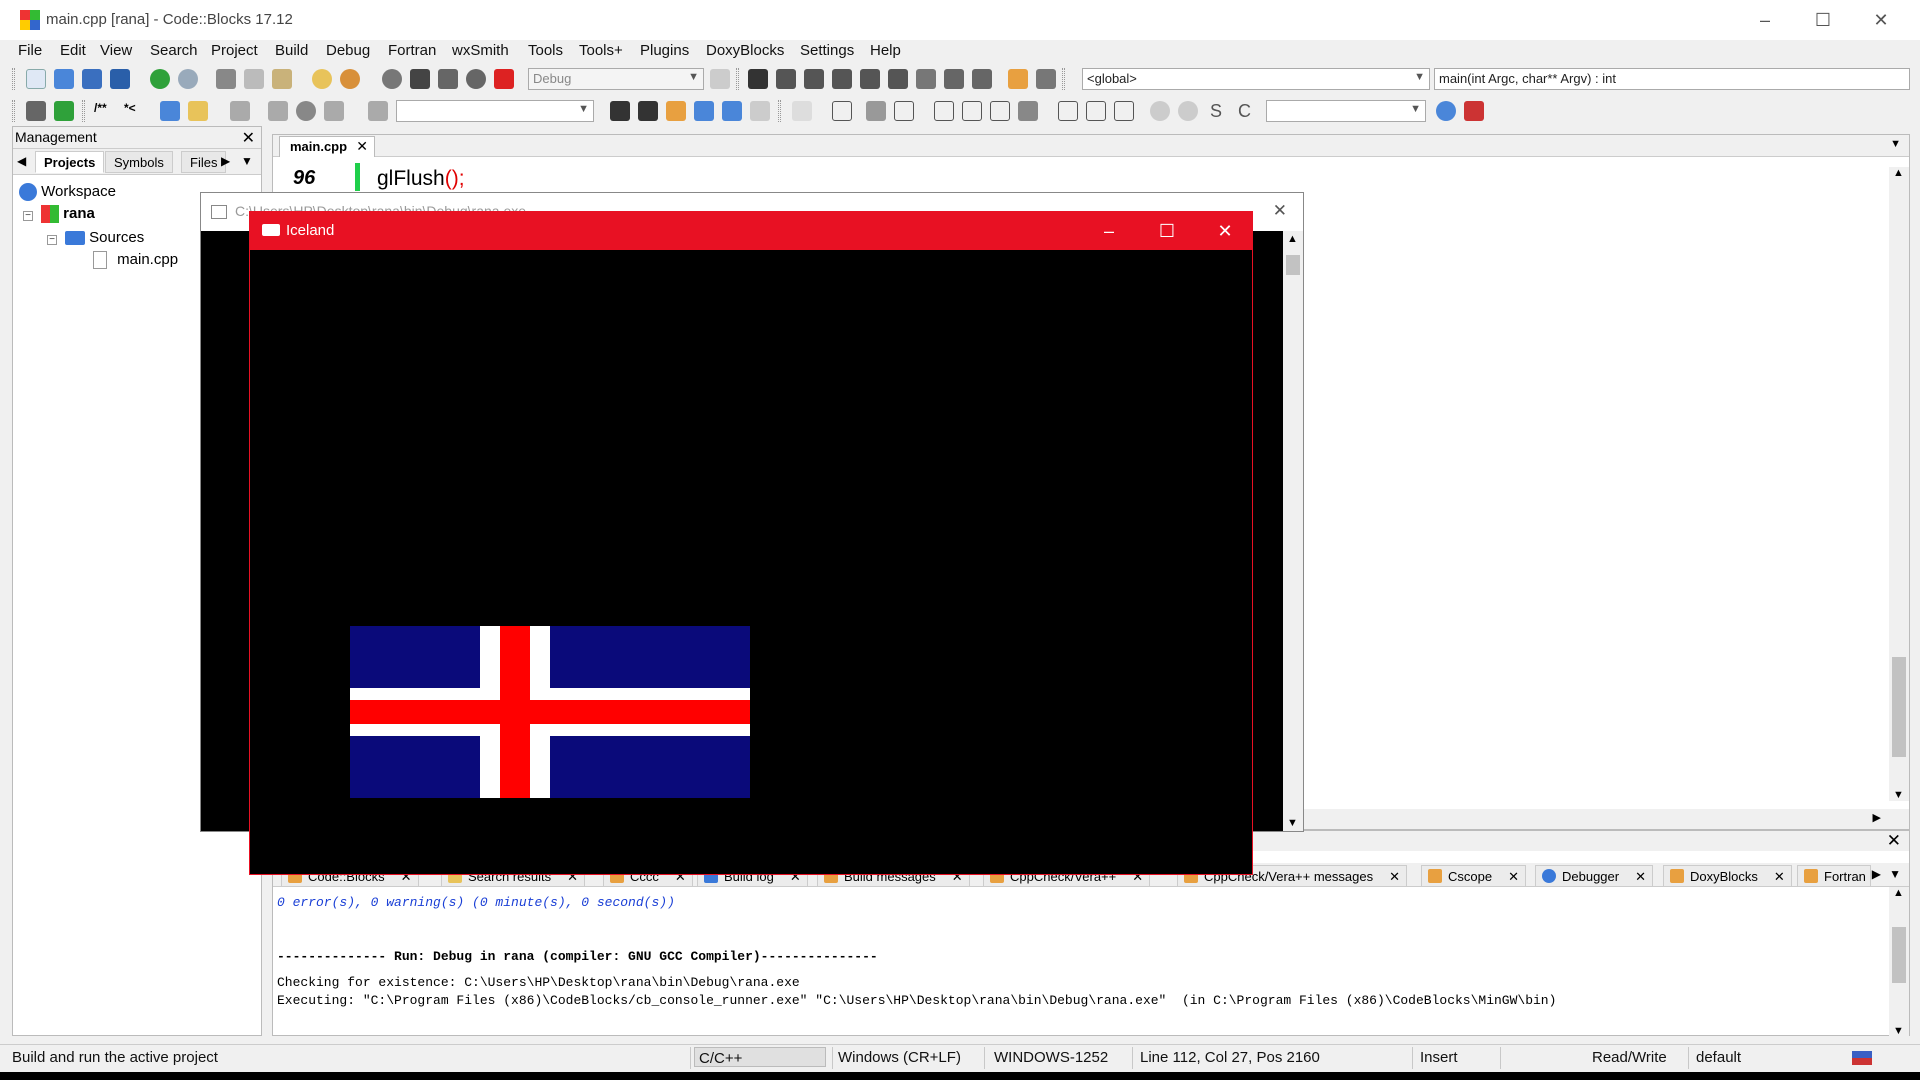 The height and width of the screenshot is (1080, 1920). Describe the element at coordinates (504, 79) in the screenshot. I see `abort-build-icon` at that location.